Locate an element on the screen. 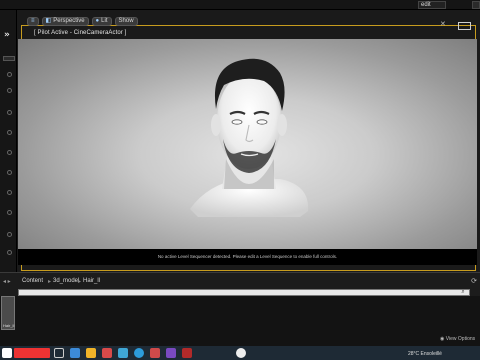 This screenshot has height=360, width=480. lit-label: Lit is located at coordinates (104, 20).